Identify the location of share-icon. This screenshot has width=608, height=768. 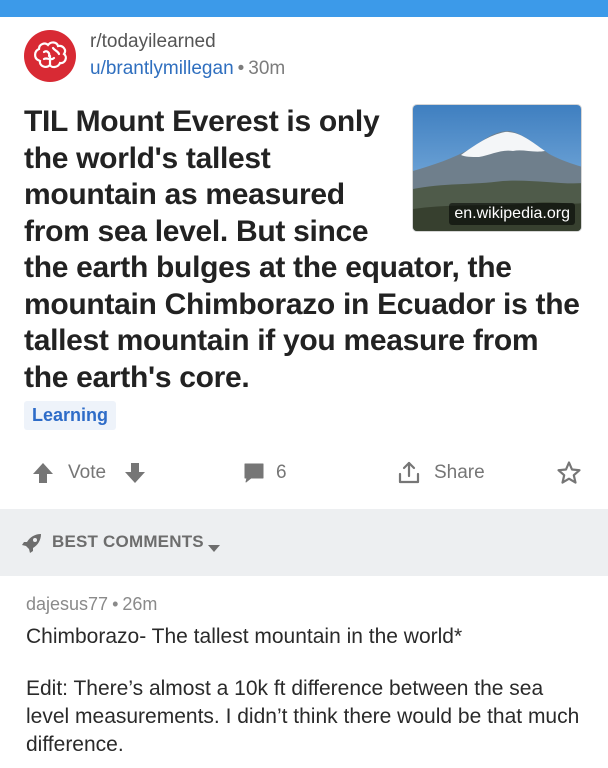
(409, 473).